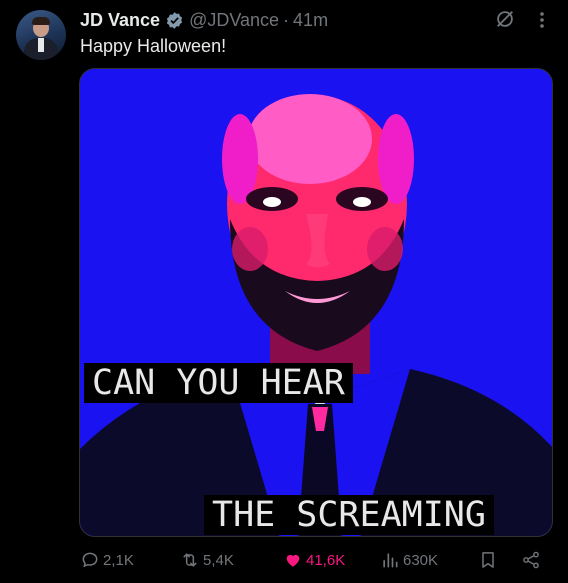 The image size is (568, 583). Describe the element at coordinates (542, 20) in the screenshot. I see `more-options-icon` at that location.